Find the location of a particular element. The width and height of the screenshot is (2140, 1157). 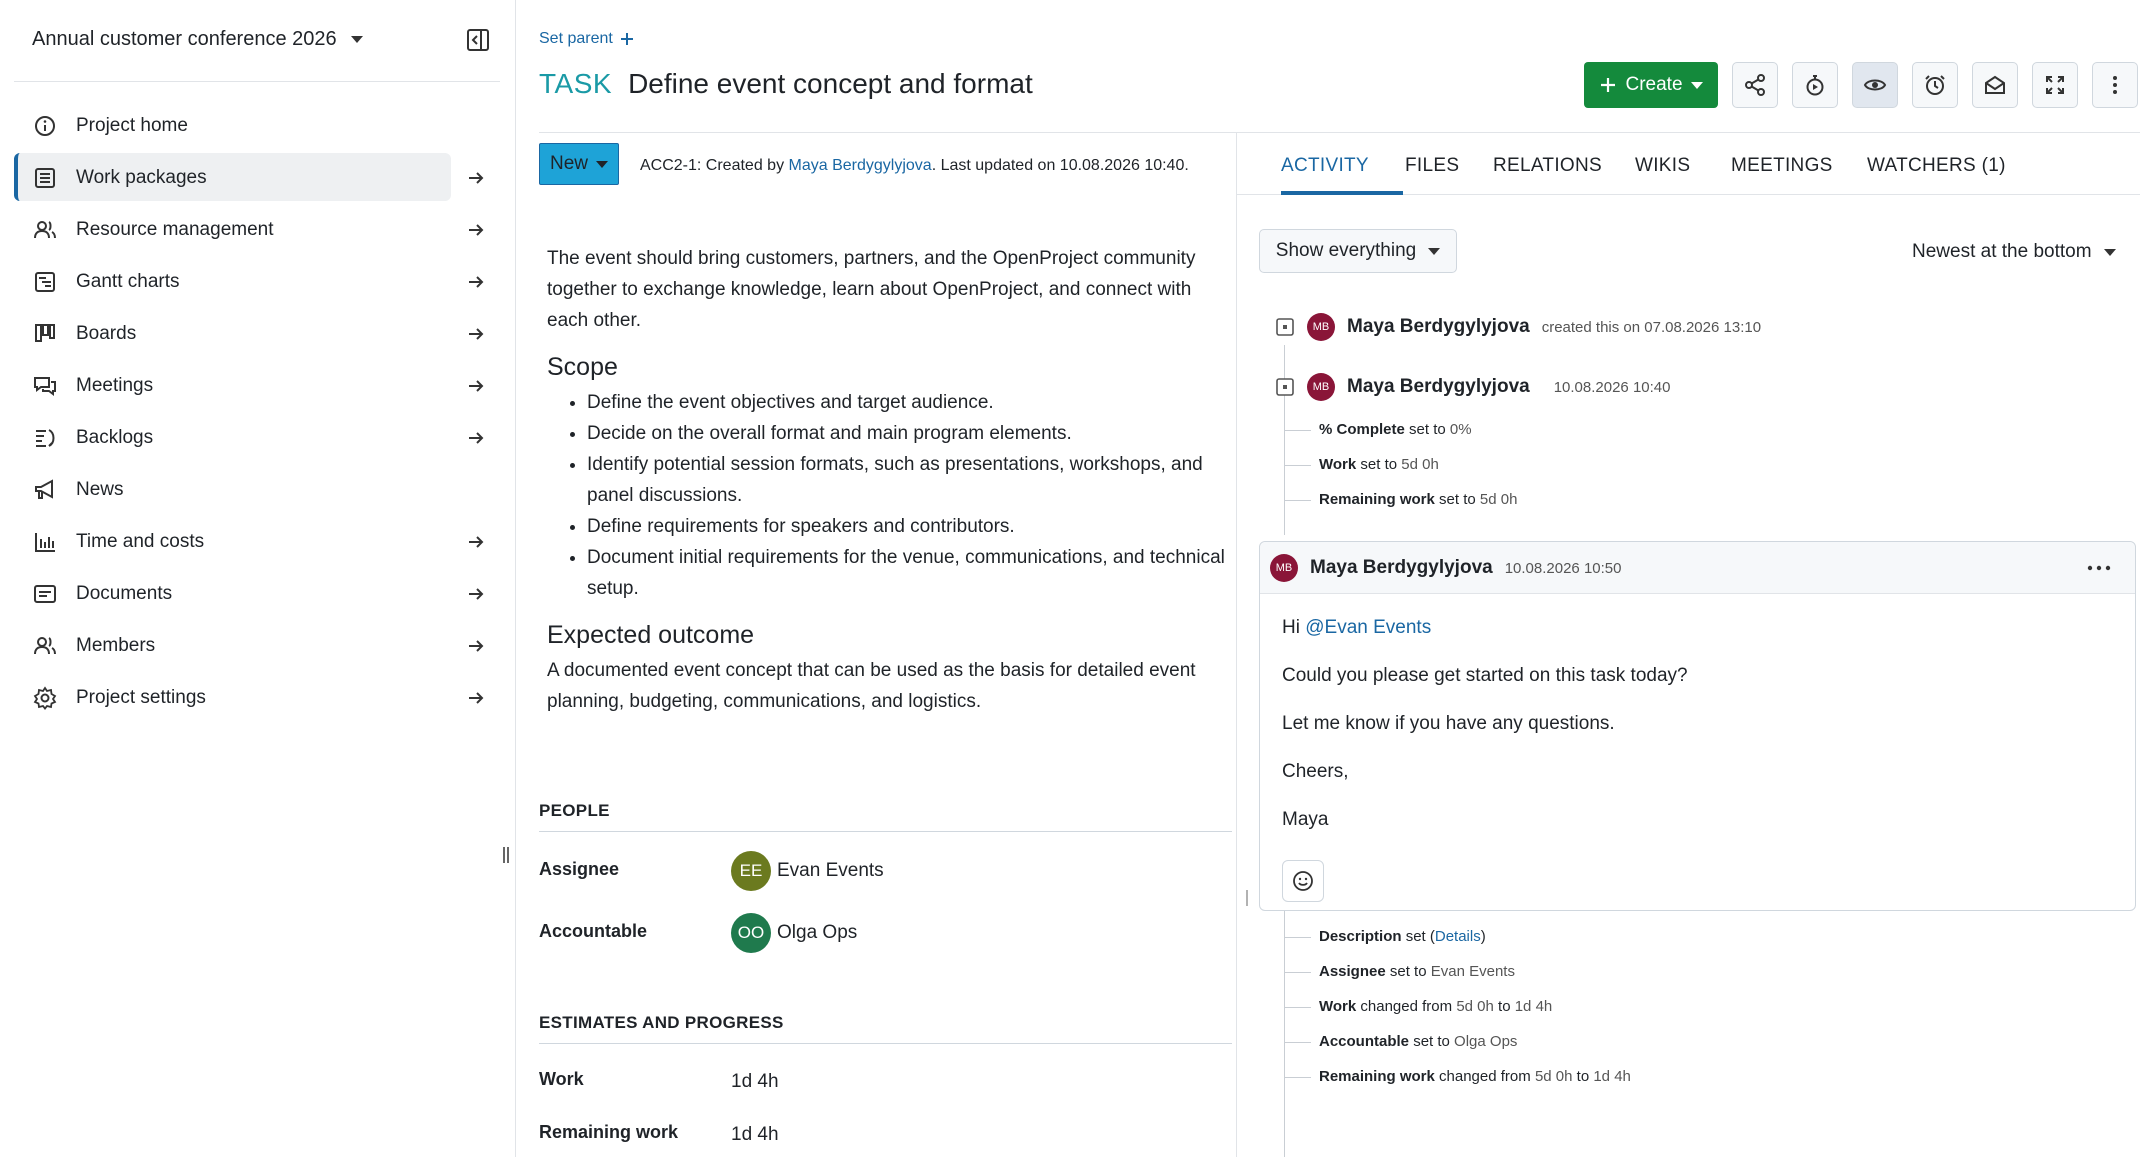

bar-chart-icon is located at coordinates (45, 542).